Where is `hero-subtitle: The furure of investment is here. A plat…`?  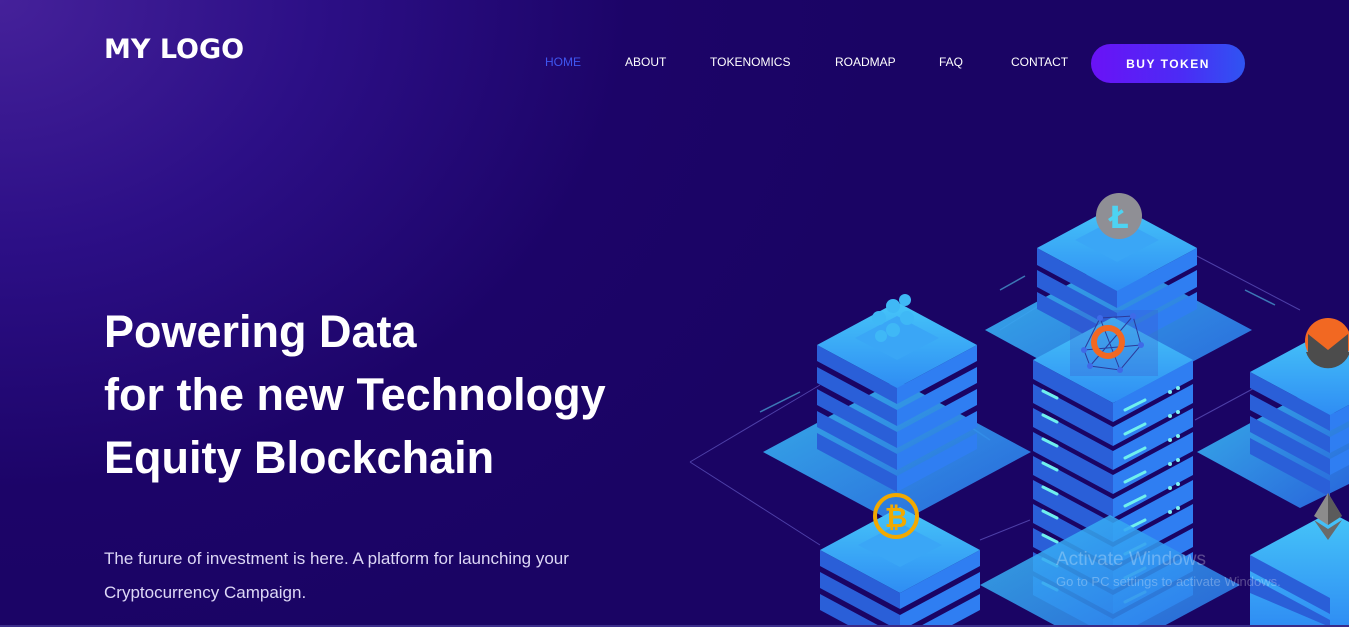
hero-subtitle: The furure of investment is here. A plat… is located at coordinates (384, 576).